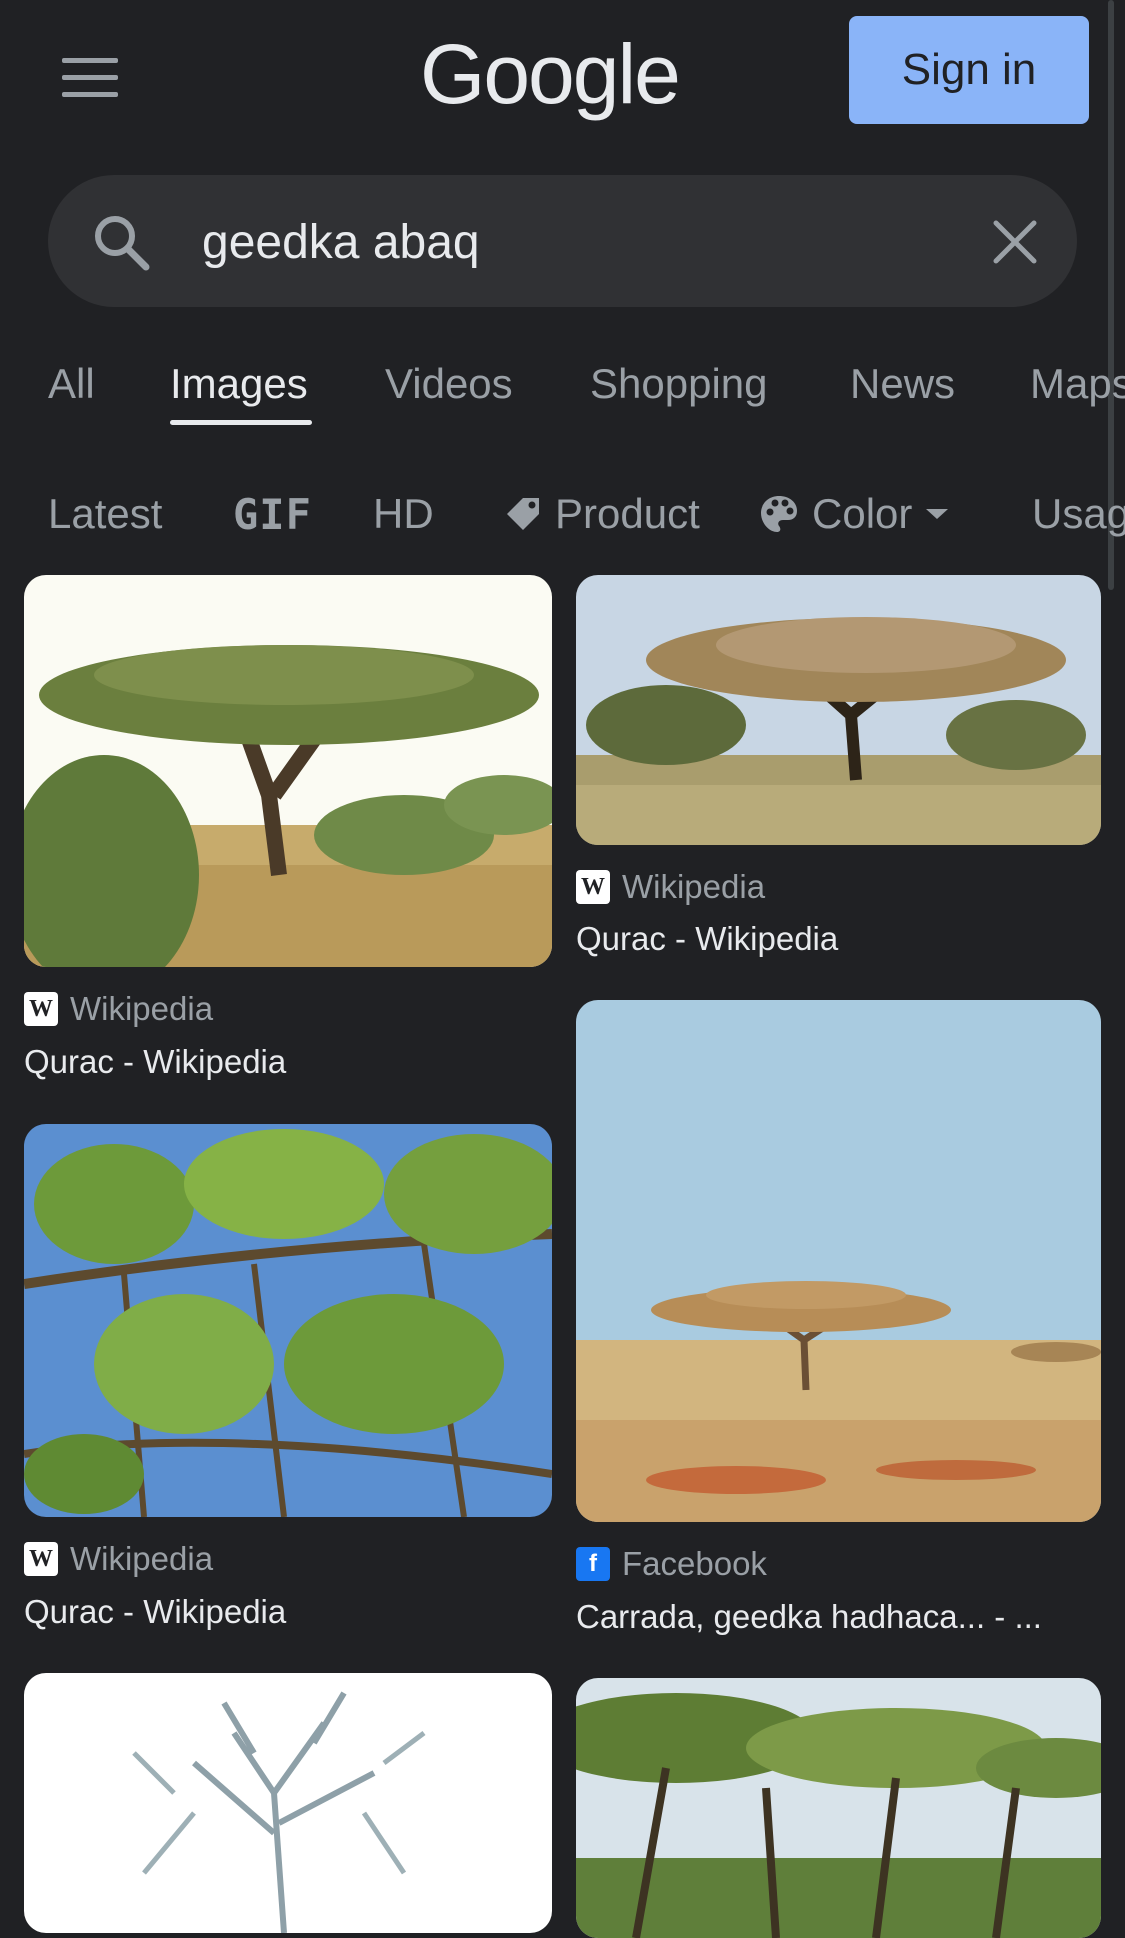 The image size is (1125, 1938). I want to click on chip-color: Color, so click(854, 514).